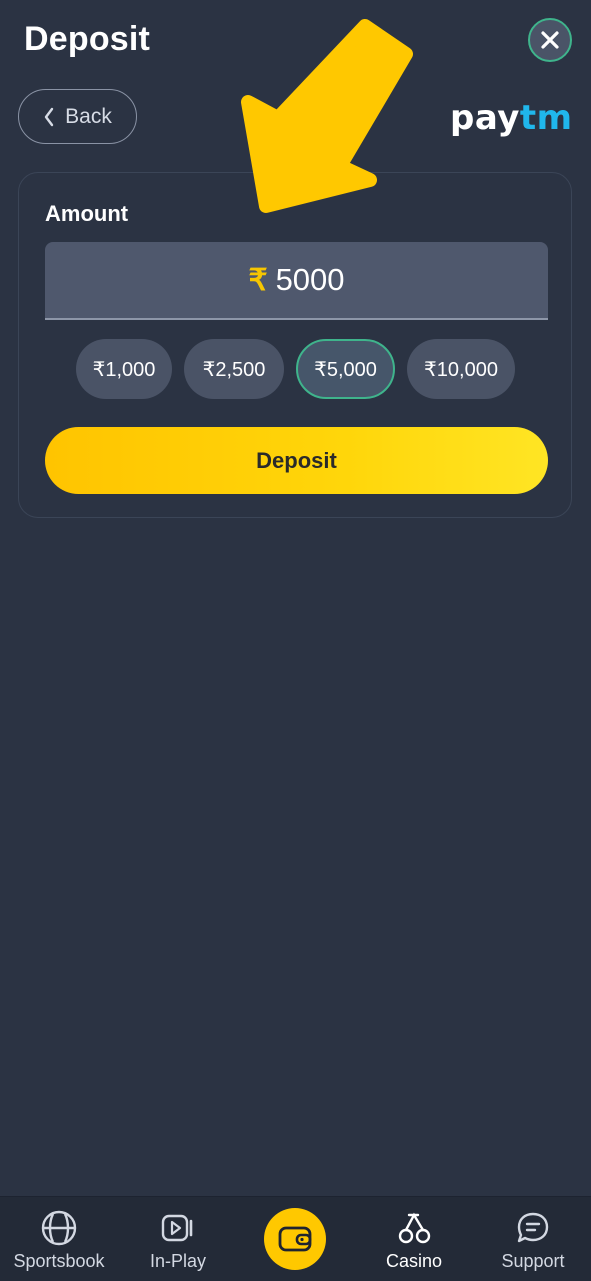 The height and width of the screenshot is (1281, 591). Describe the element at coordinates (88, 116) in the screenshot. I see `back-label: Back` at that location.